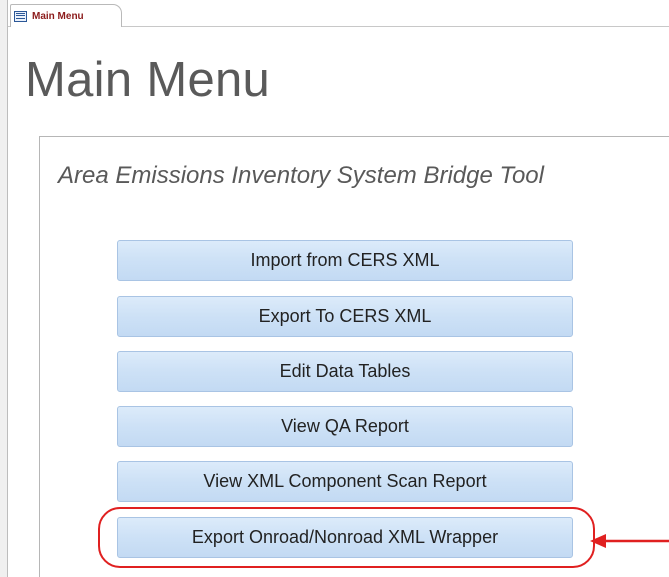 Image resolution: width=669 pixels, height=577 pixels. What do you see at coordinates (345, 537) in the screenshot?
I see `export-onroad-nonroad-xml-wrapper-button: Export Onroad/Nonroad XML Wrapper` at bounding box center [345, 537].